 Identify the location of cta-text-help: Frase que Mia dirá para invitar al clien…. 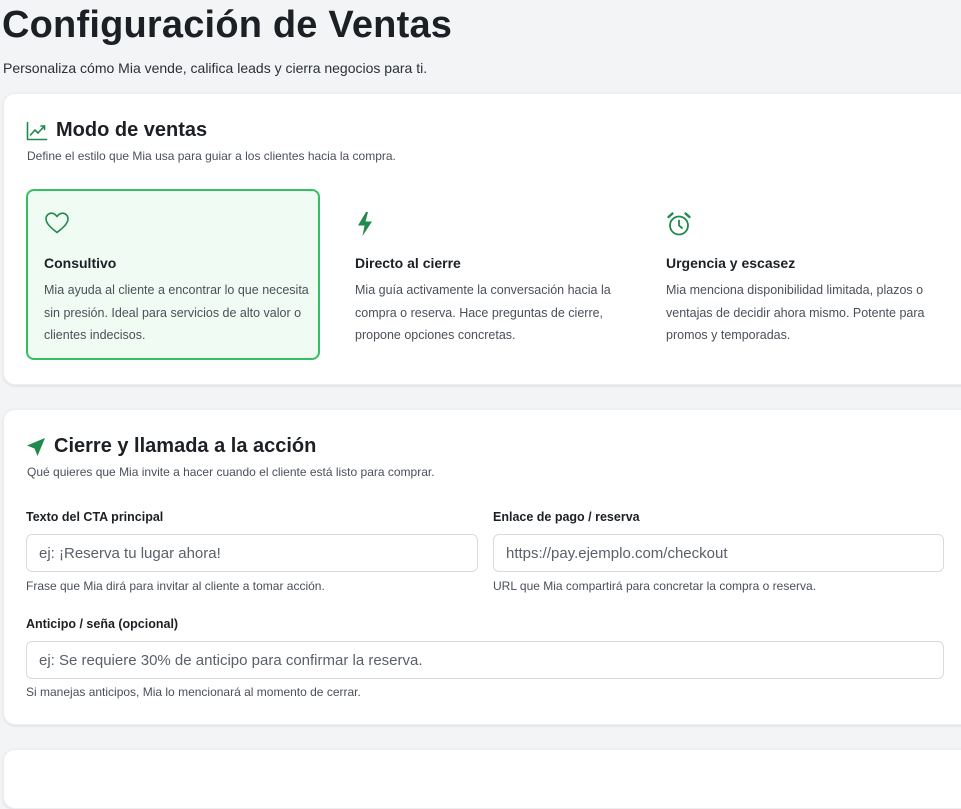
(175, 586).